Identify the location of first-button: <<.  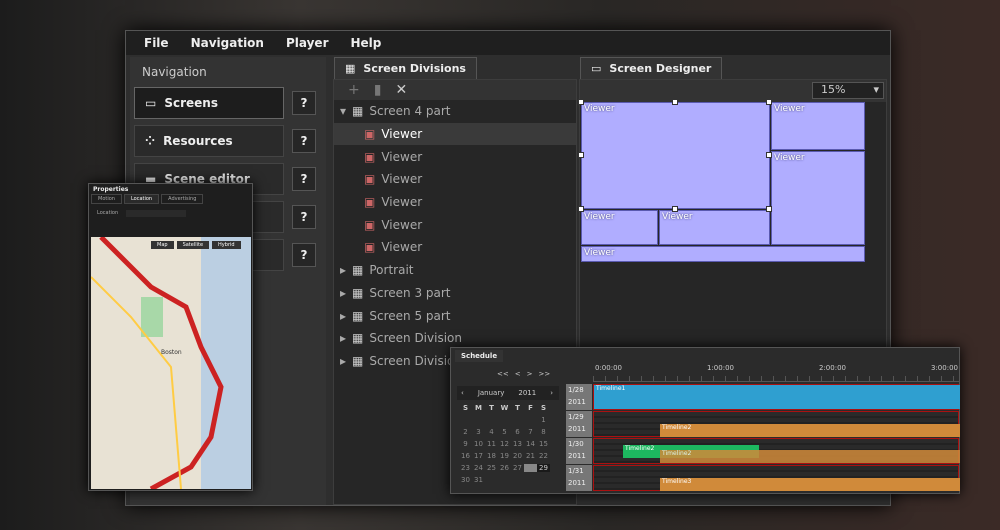
(503, 374).